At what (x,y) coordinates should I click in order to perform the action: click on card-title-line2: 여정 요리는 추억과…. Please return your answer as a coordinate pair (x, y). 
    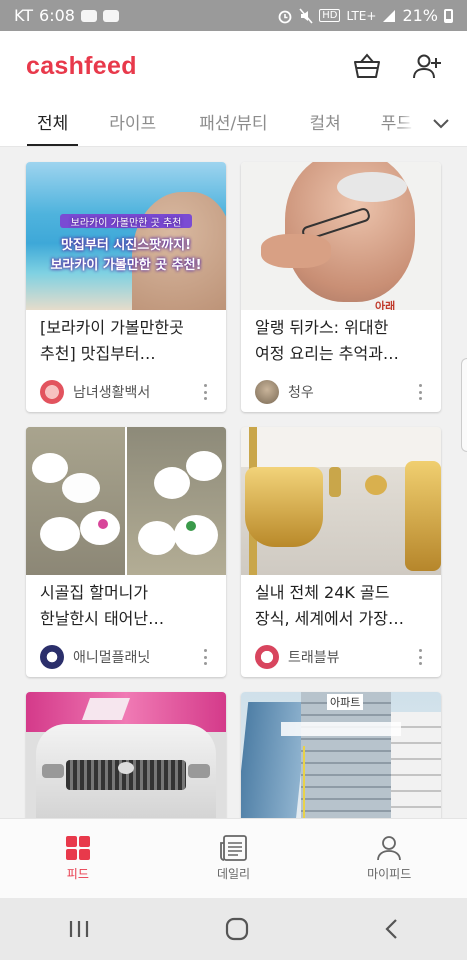
    Looking at the image, I should click on (327, 353).